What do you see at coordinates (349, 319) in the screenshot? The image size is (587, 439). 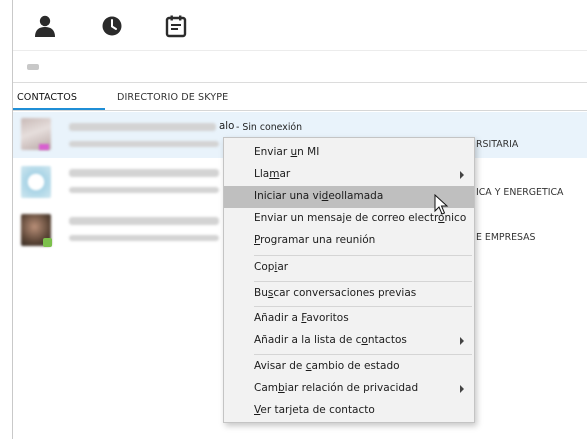 I see `menu-item-add-to-favorites: Añadir a Favoritos` at bounding box center [349, 319].